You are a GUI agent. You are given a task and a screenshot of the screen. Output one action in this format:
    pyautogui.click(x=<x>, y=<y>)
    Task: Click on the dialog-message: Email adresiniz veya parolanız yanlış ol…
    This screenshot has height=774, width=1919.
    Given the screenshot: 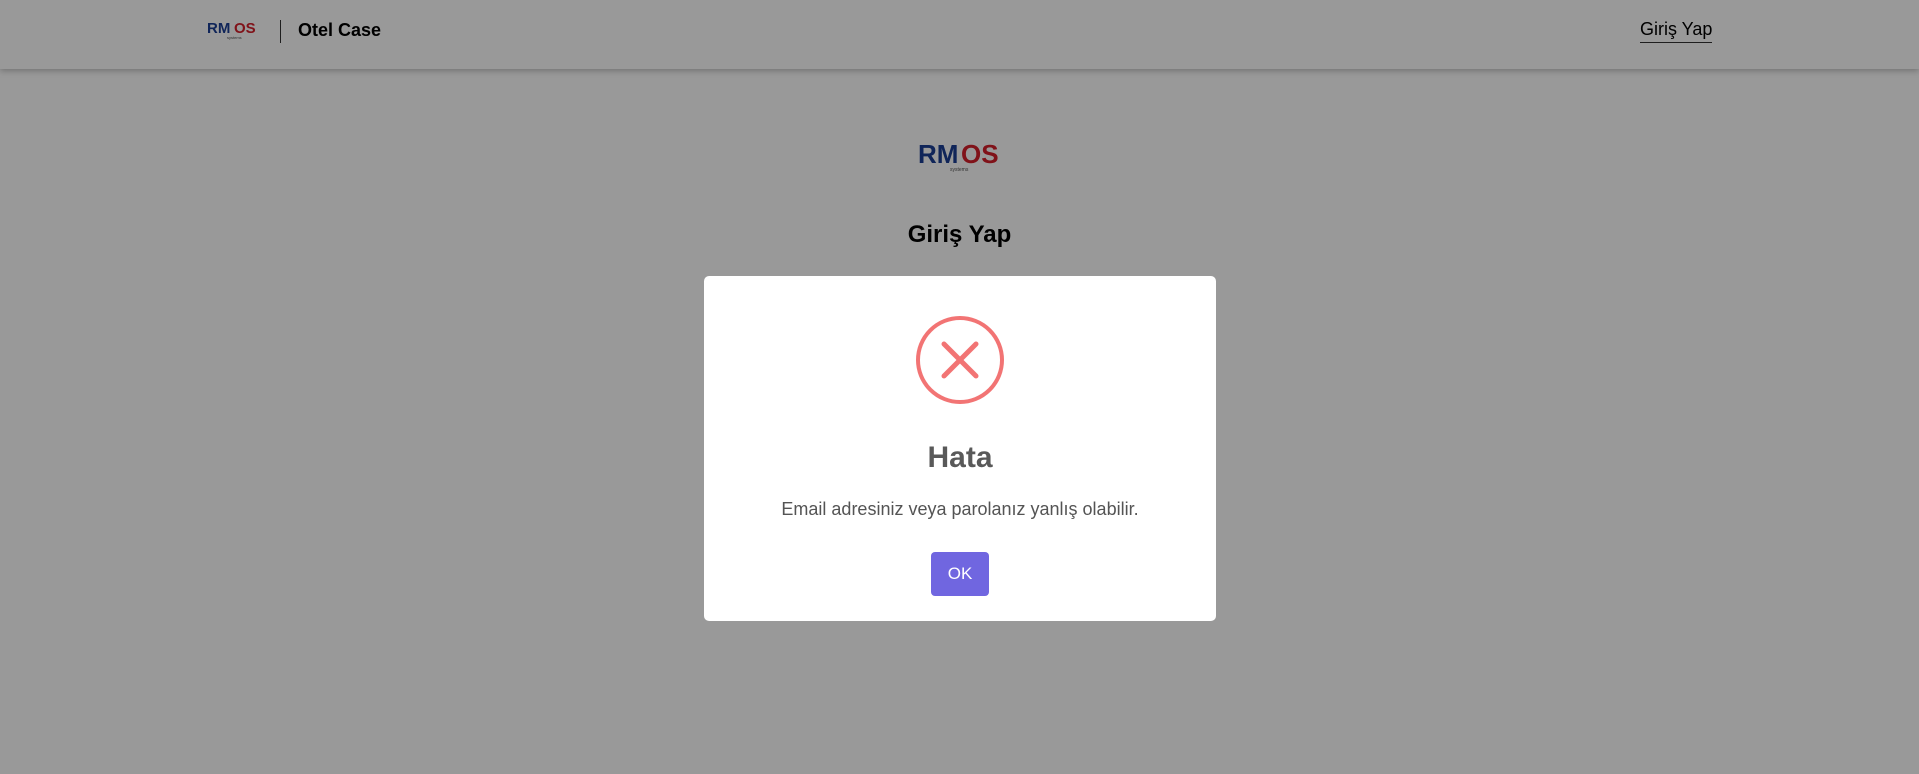 What is the action you would take?
    pyautogui.click(x=960, y=509)
    